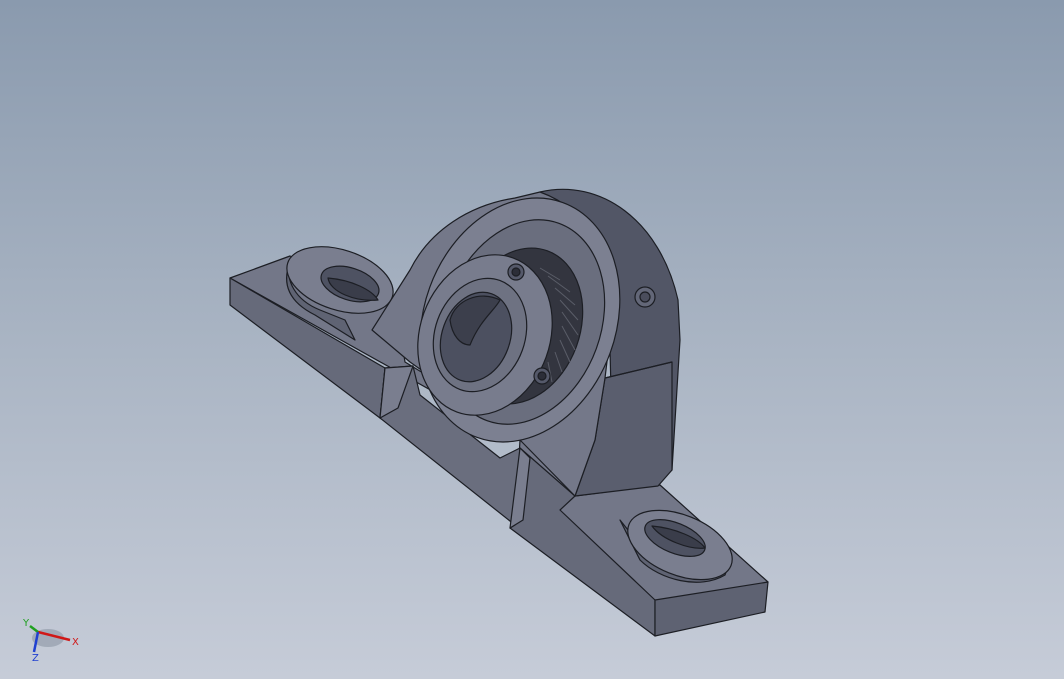  What do you see at coordinates (26, 623) in the screenshot?
I see `y-axis-label: Y` at bounding box center [26, 623].